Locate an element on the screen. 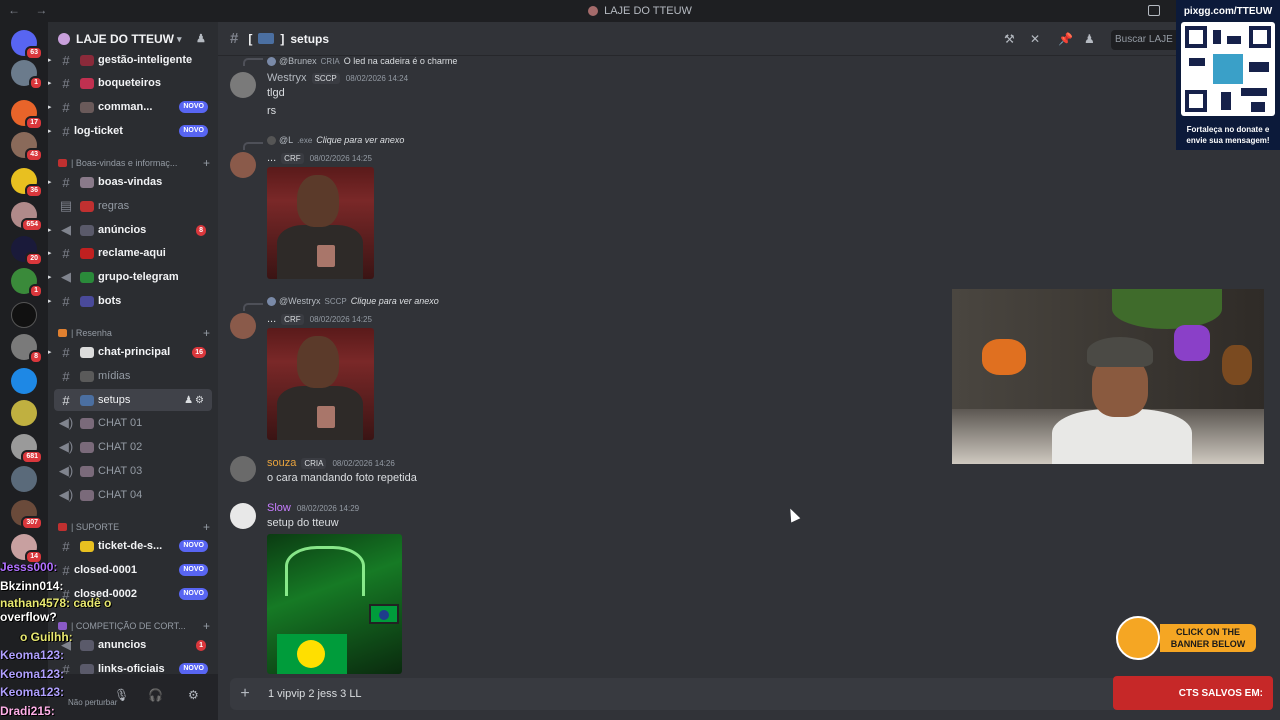  server-icon is located at coordinates (64, 39).